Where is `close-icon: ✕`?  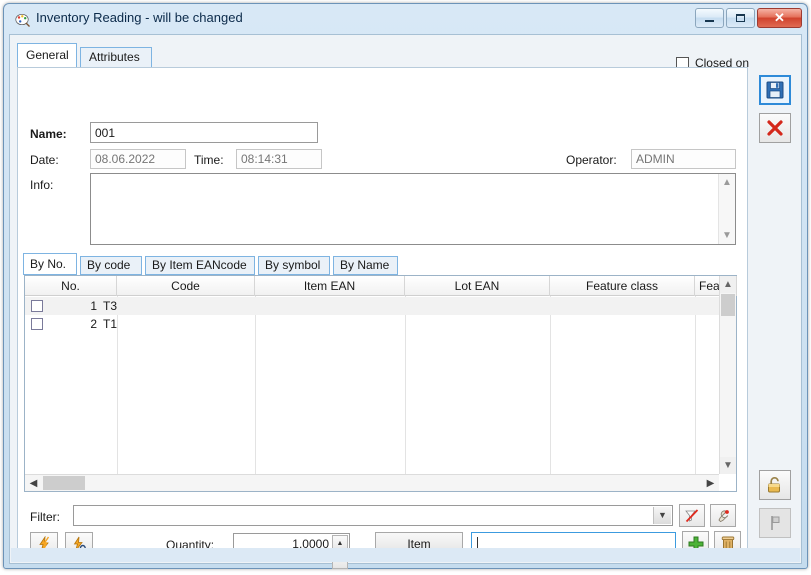
close-icon: ✕ is located at coordinates (779, 17).